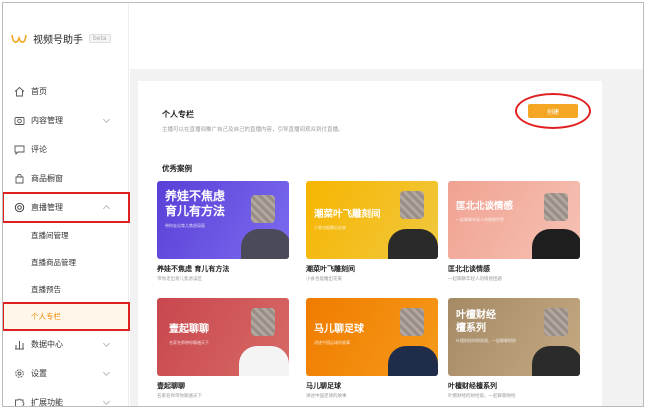  Describe the element at coordinates (171, 386) in the screenshot. I see `card-name: 壹起聊聊` at that location.